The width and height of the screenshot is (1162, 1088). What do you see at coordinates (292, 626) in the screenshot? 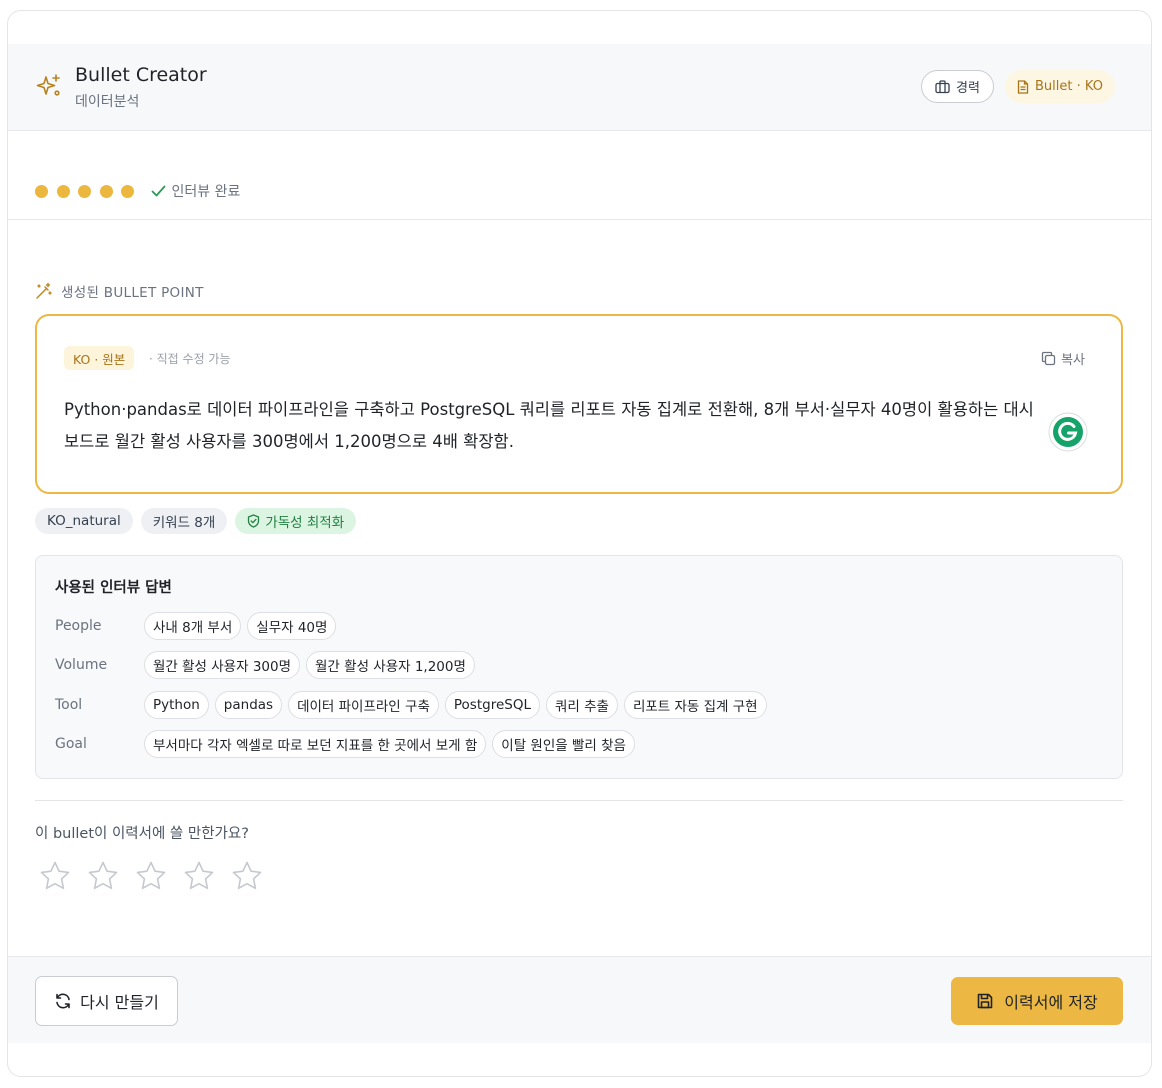
I see `answer-chip: 실무자 40명` at bounding box center [292, 626].